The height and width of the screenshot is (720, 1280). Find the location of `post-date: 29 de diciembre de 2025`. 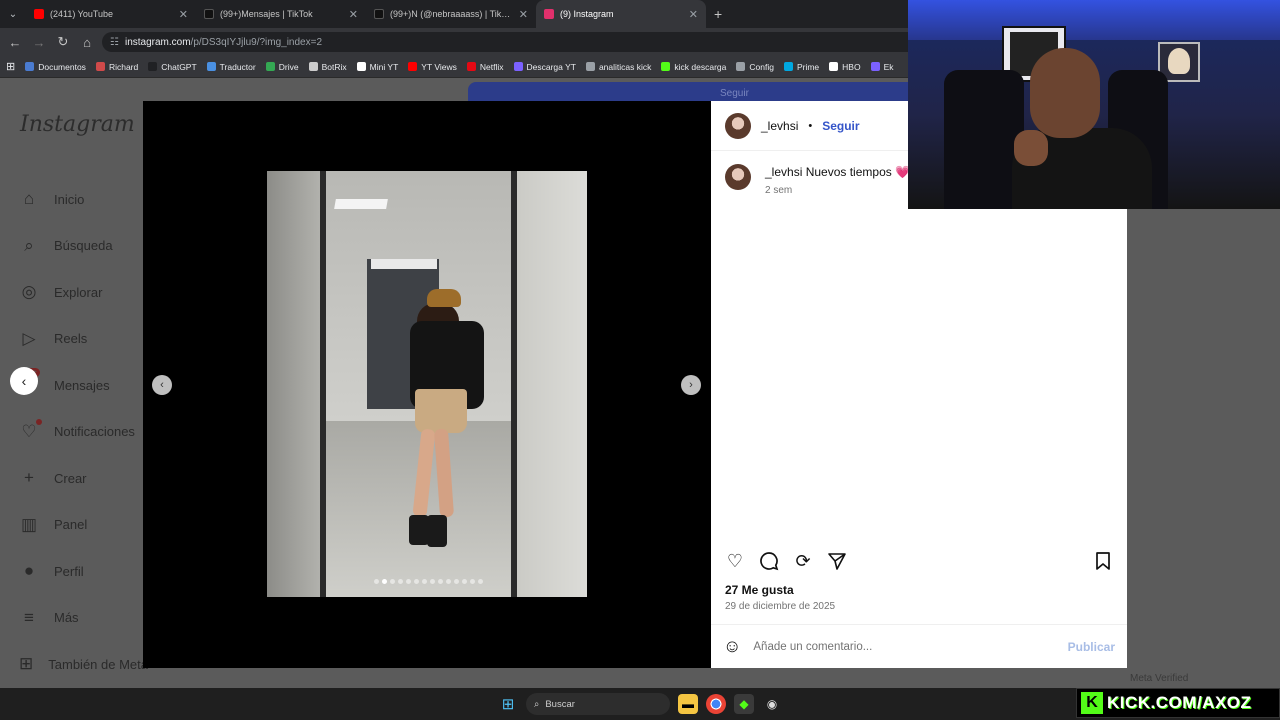

post-date: 29 de diciembre de 2025 is located at coordinates (780, 606).